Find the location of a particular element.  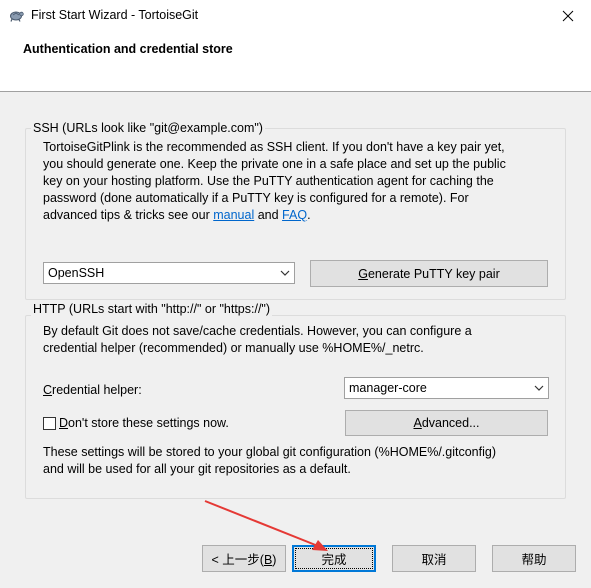

faq-link: FAQ is located at coordinates (294, 215).